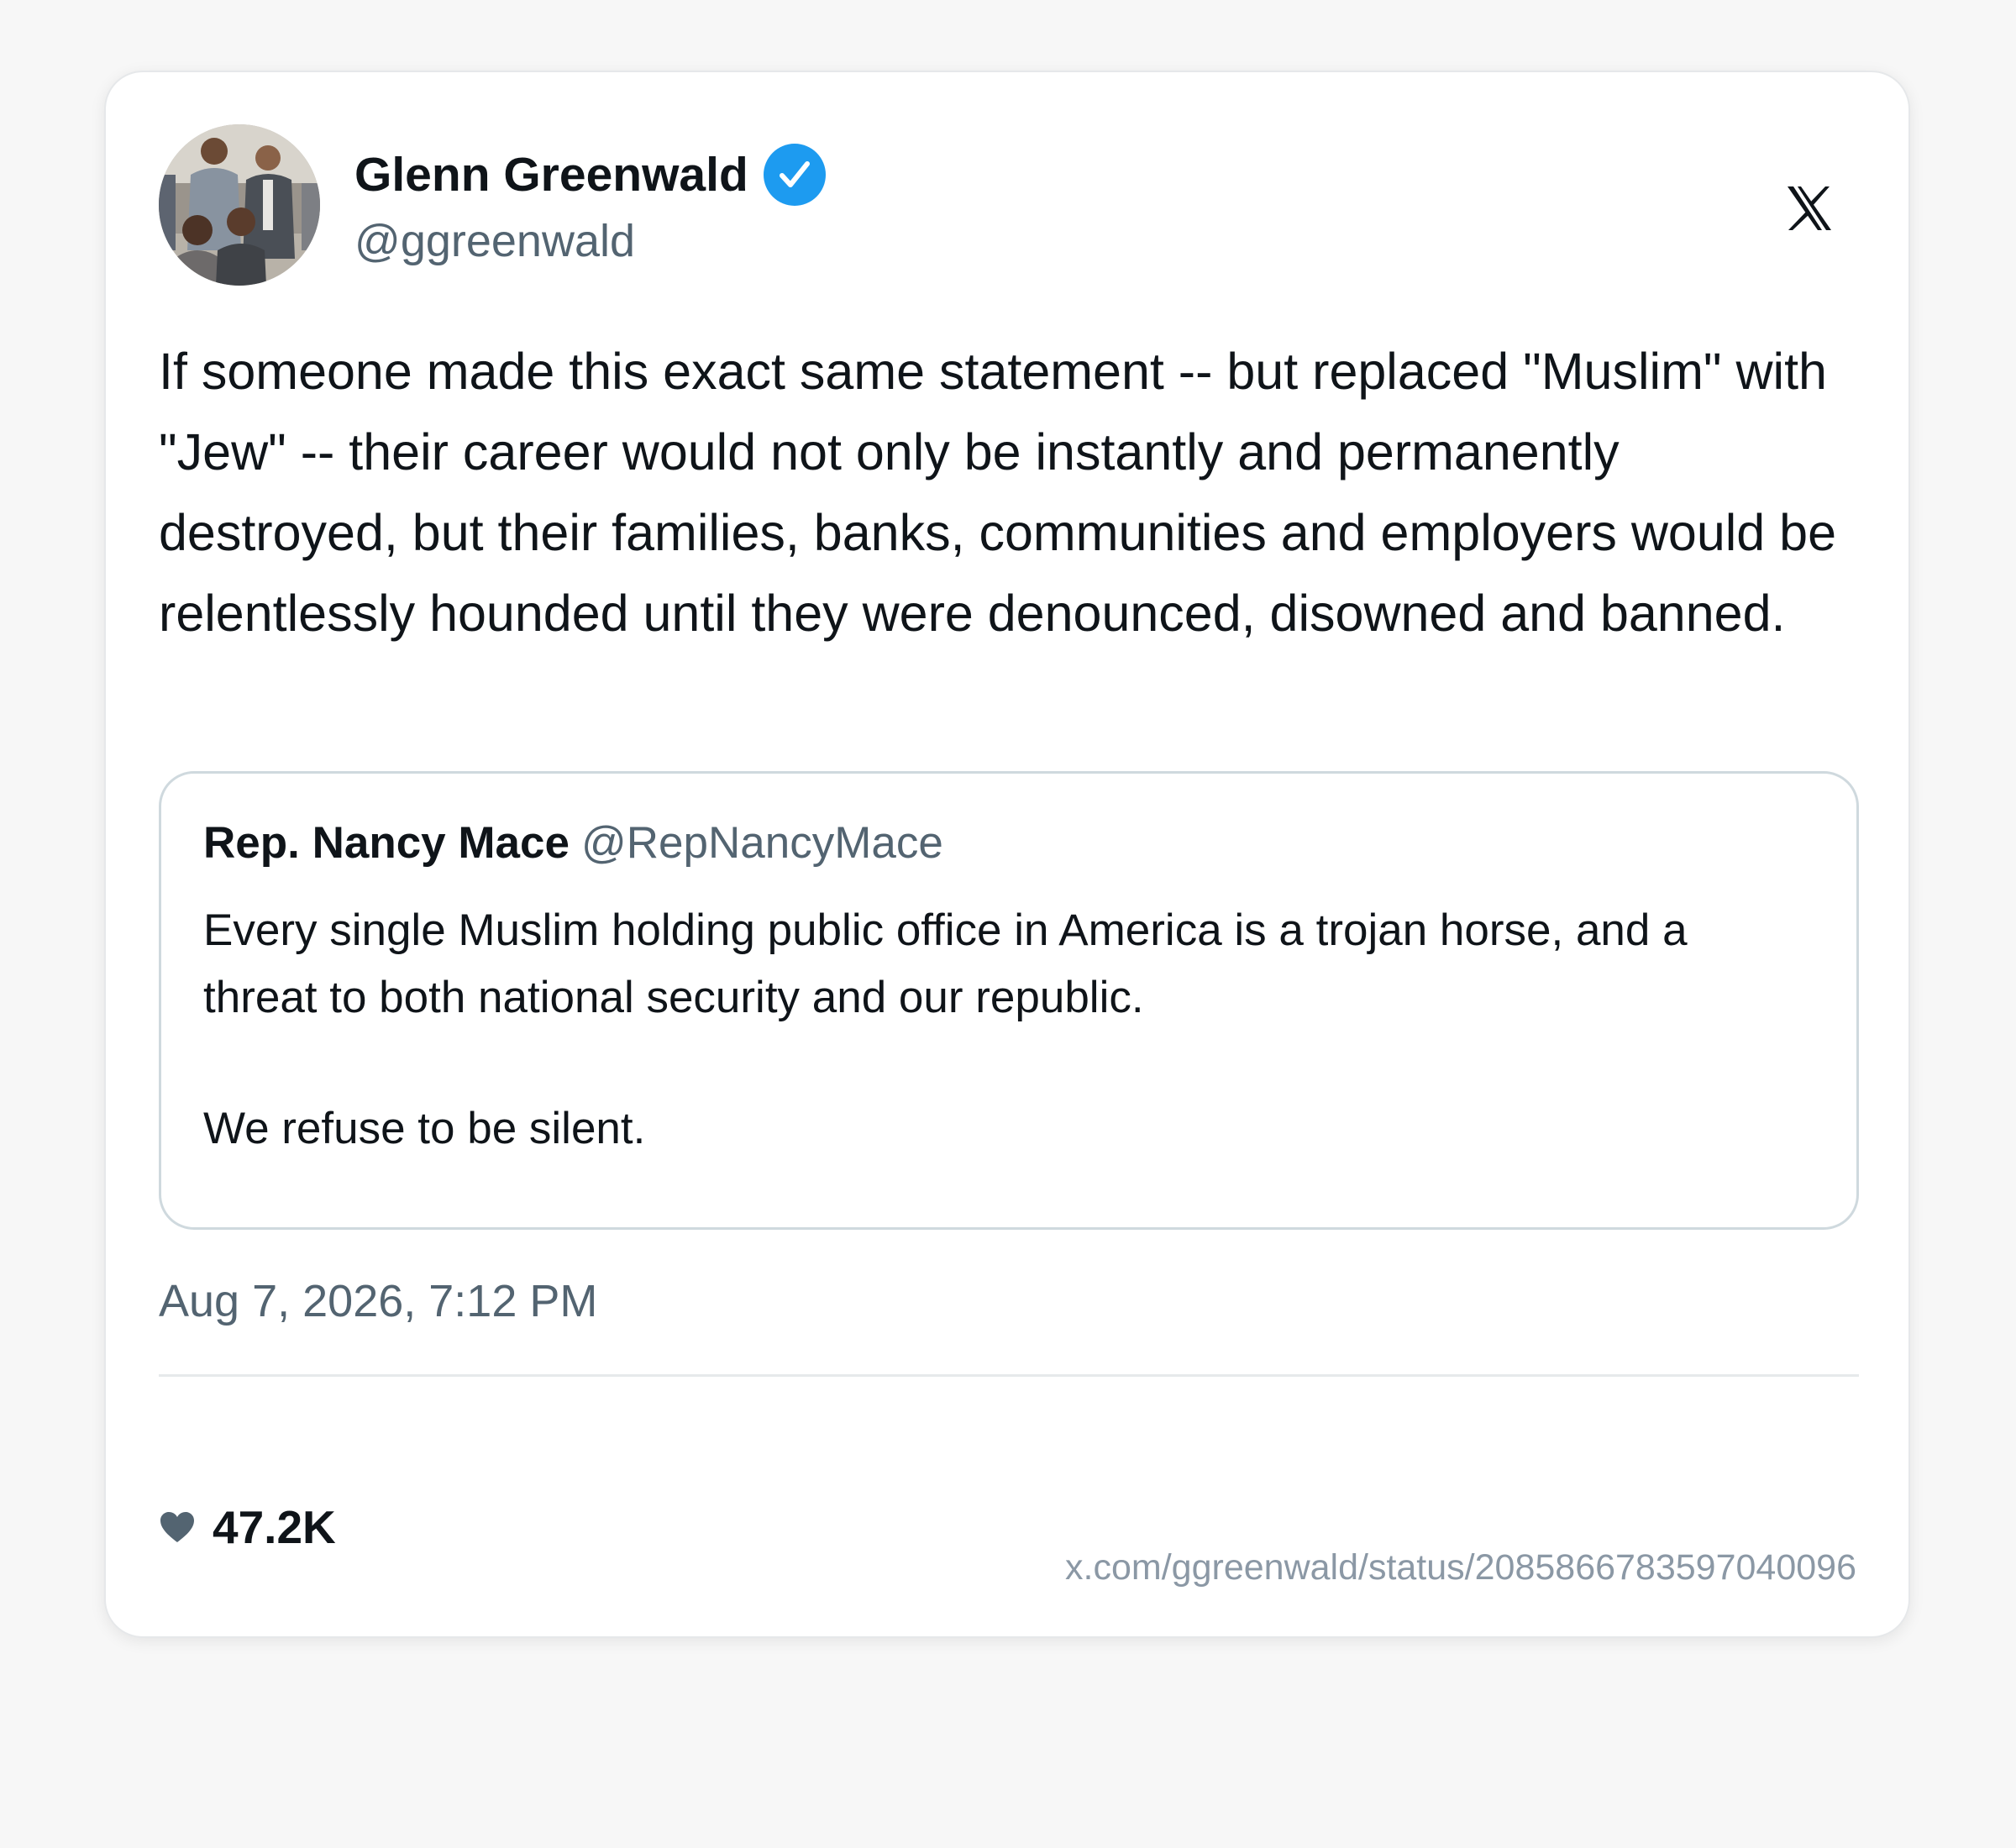 The image size is (2016, 1848). Describe the element at coordinates (794, 175) in the screenshot. I see `verified-badge-icon` at that location.